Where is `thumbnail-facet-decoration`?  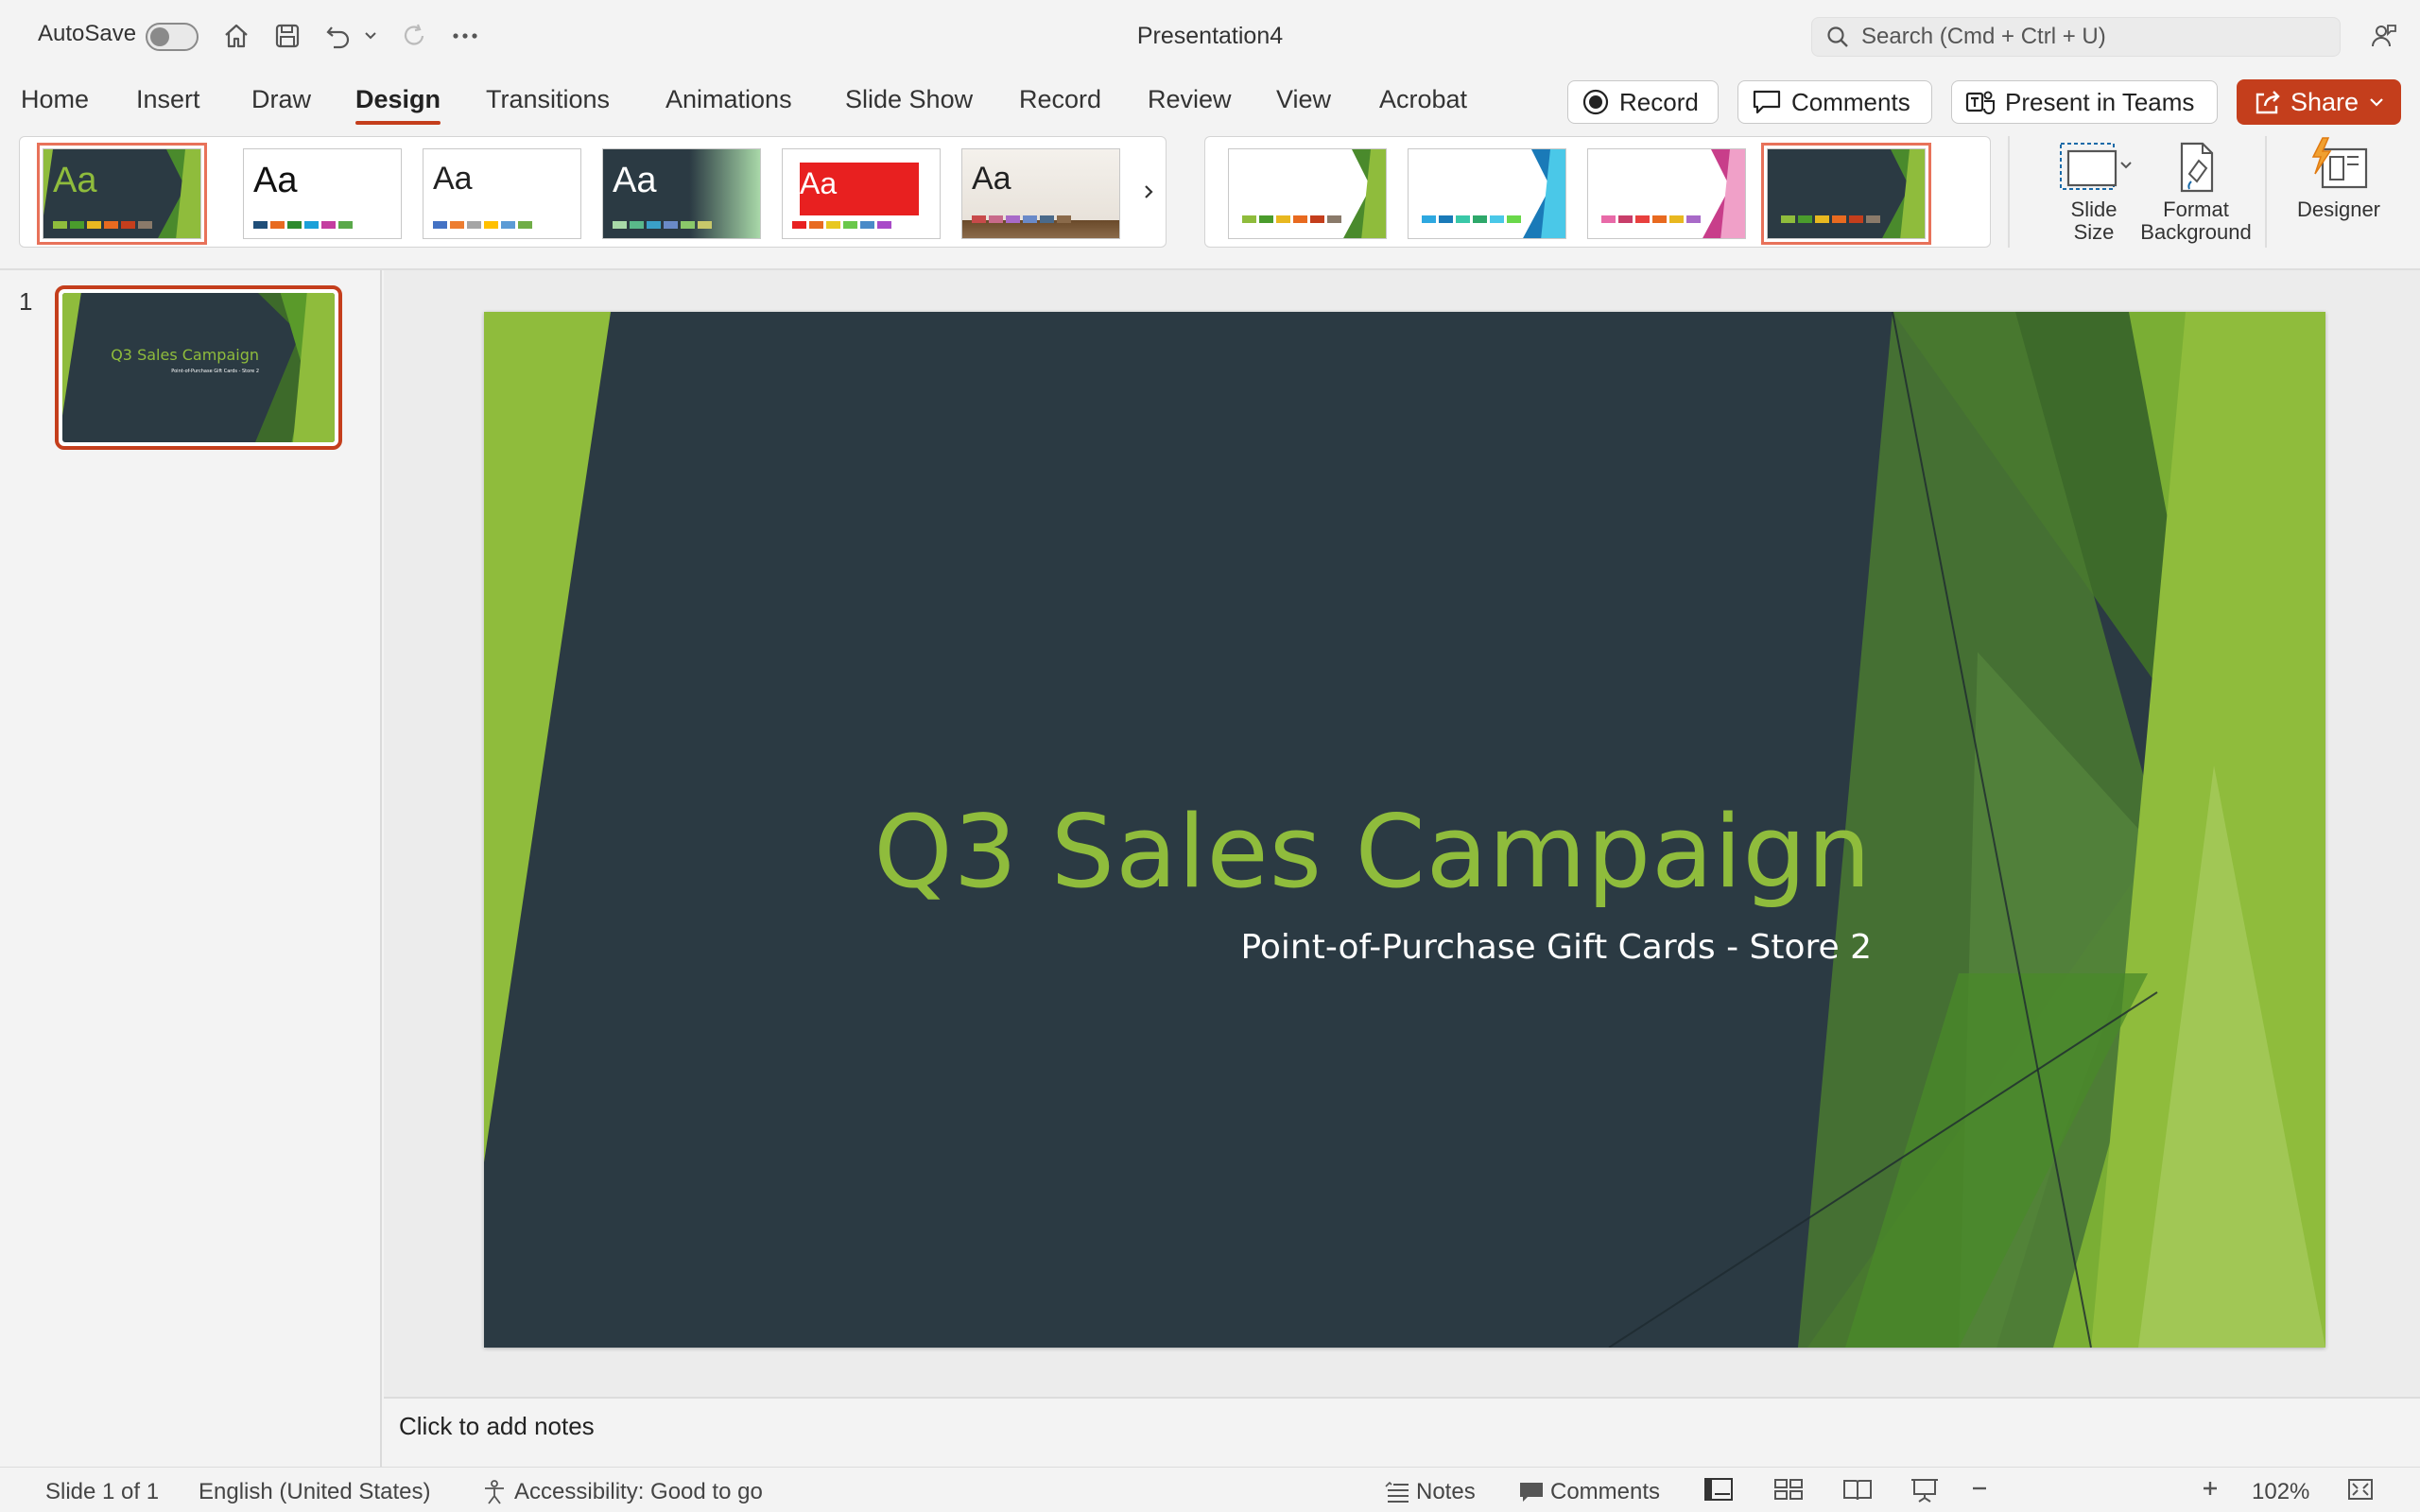
thumbnail-facet-decoration is located at coordinates (198, 367).